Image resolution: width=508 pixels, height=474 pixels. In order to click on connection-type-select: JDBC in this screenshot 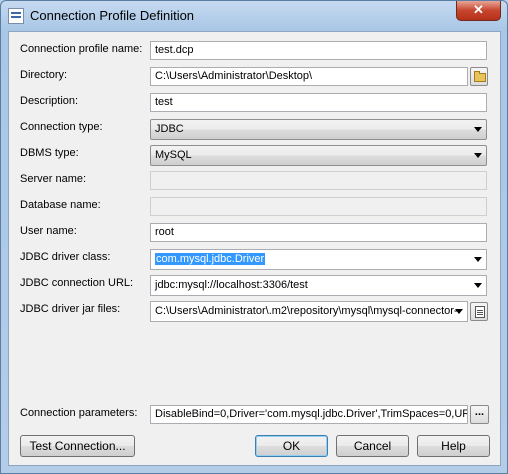, I will do `click(318, 129)`.